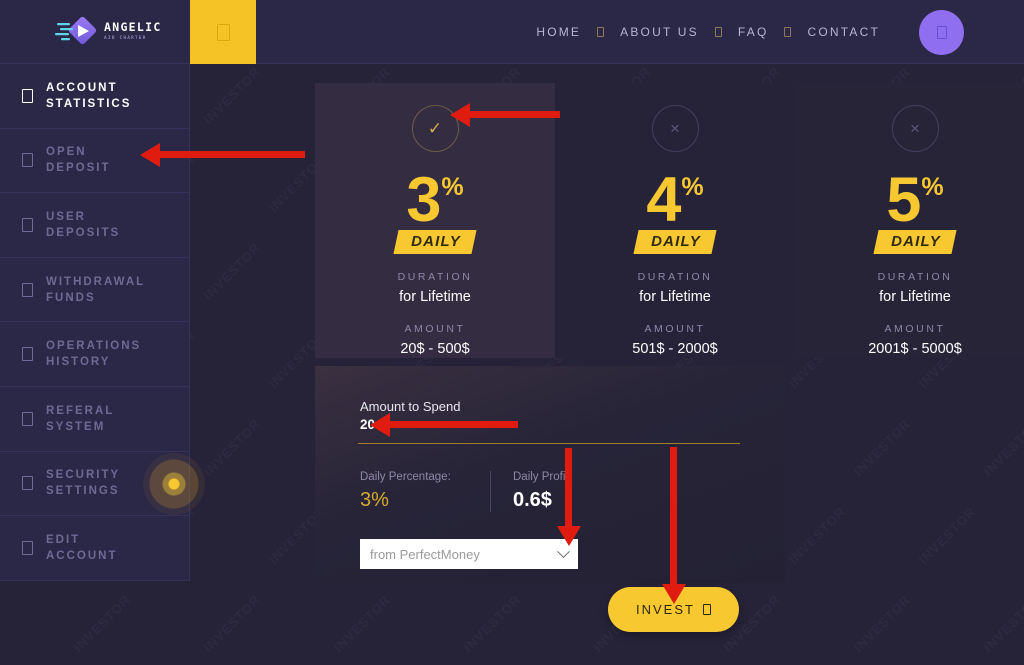  I want to click on avatar, so click(941, 32).